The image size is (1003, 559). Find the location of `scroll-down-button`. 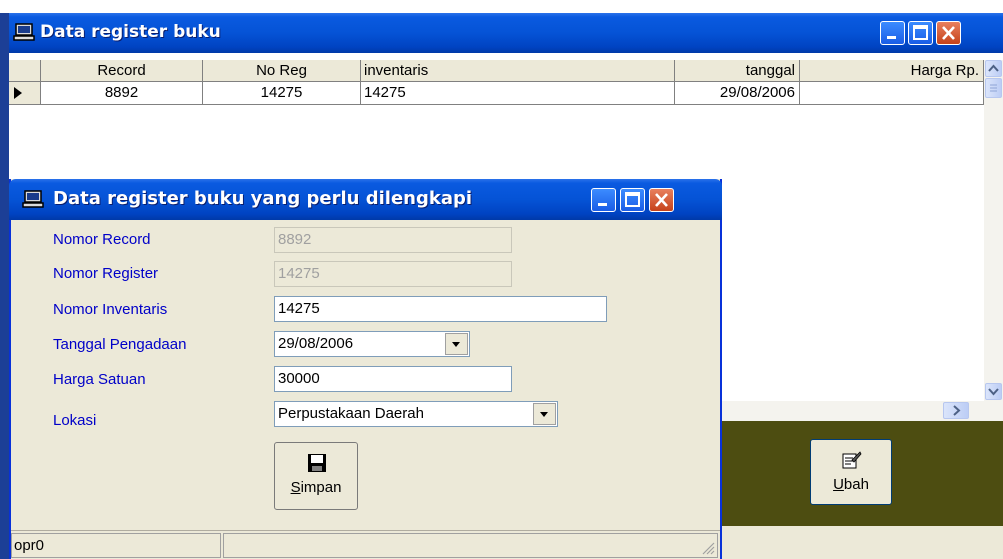

scroll-down-button is located at coordinates (993, 391).